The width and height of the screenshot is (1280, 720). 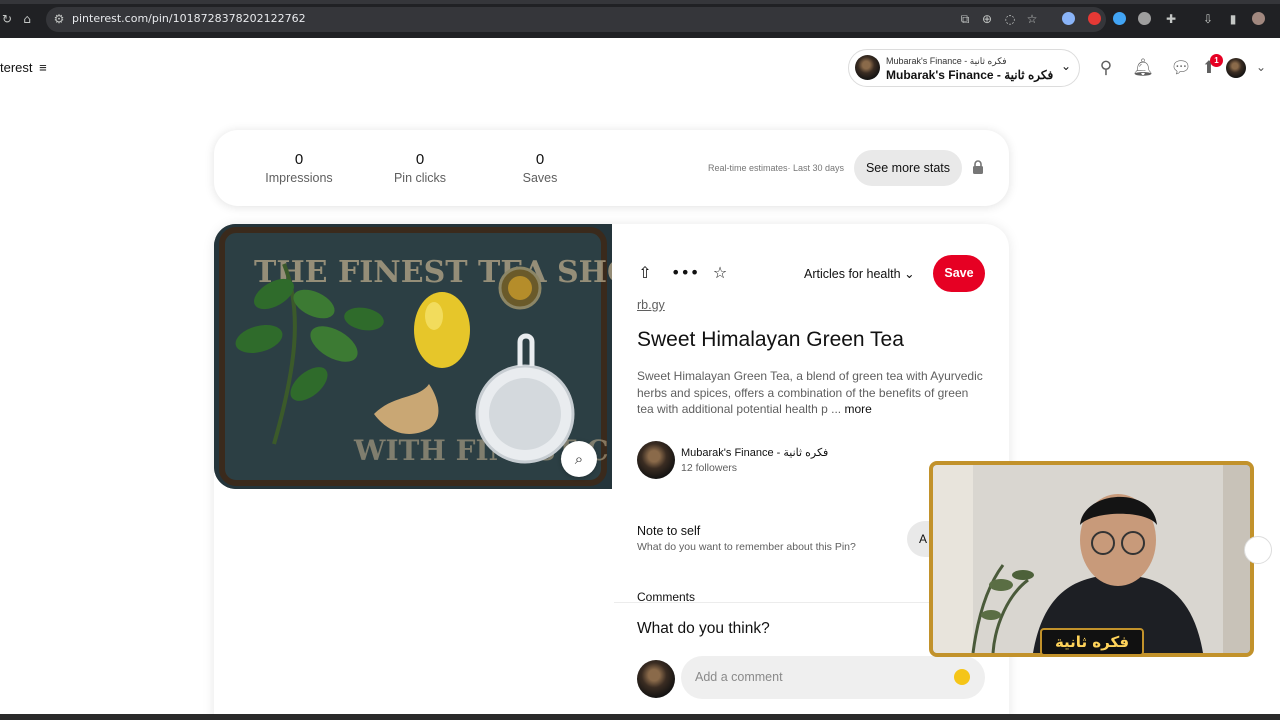 I want to click on creator-avatar, so click(x=656, y=460).